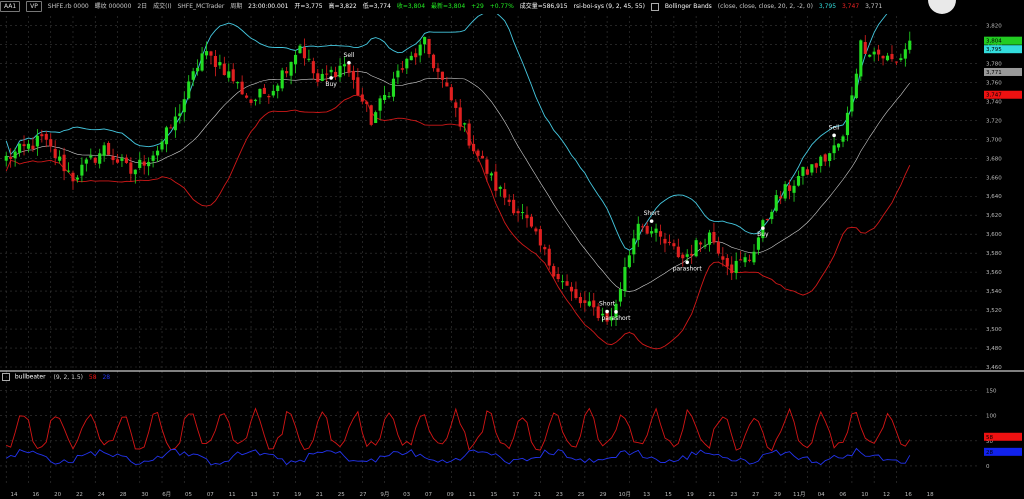 This screenshot has height=499, width=1024. What do you see at coordinates (668, 495) in the screenshot?
I see `time-tick-label: 15` at bounding box center [668, 495].